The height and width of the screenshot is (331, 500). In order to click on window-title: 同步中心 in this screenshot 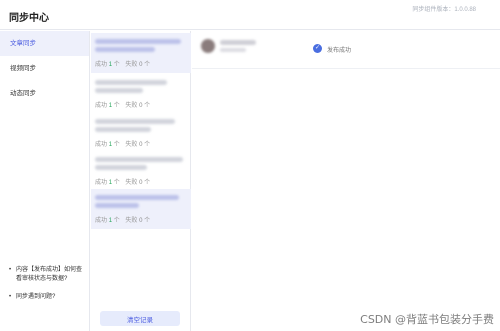, I will do `click(29, 18)`.